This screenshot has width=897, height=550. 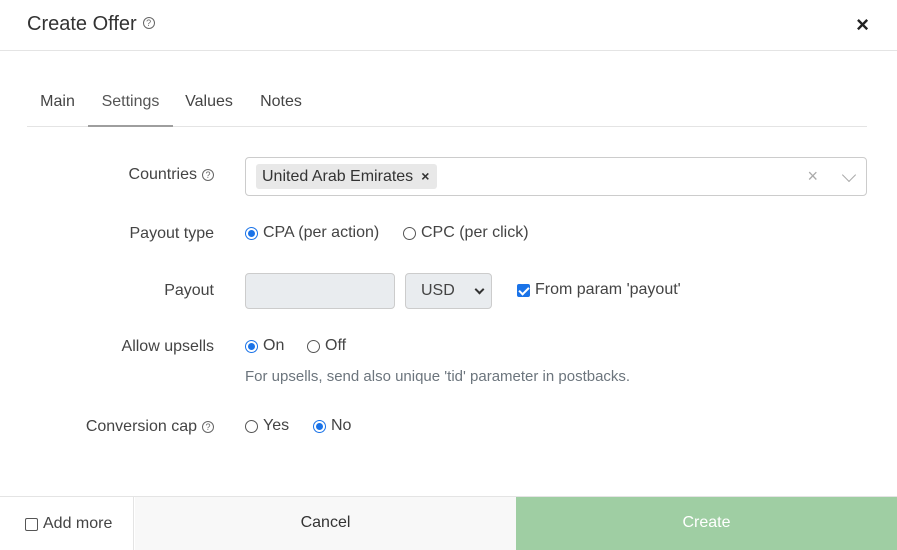 What do you see at coordinates (862, 25) in the screenshot?
I see `close-icon: ×` at bounding box center [862, 25].